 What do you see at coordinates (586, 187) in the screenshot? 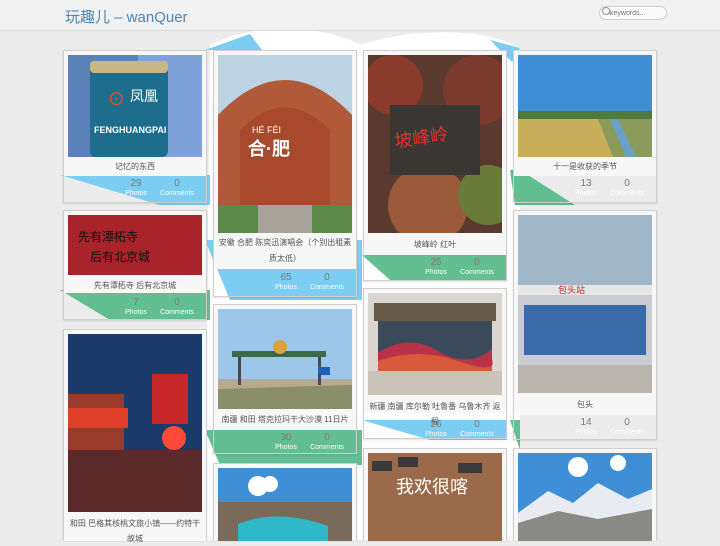
I see `photo-count: 13 Photos` at bounding box center [586, 187].